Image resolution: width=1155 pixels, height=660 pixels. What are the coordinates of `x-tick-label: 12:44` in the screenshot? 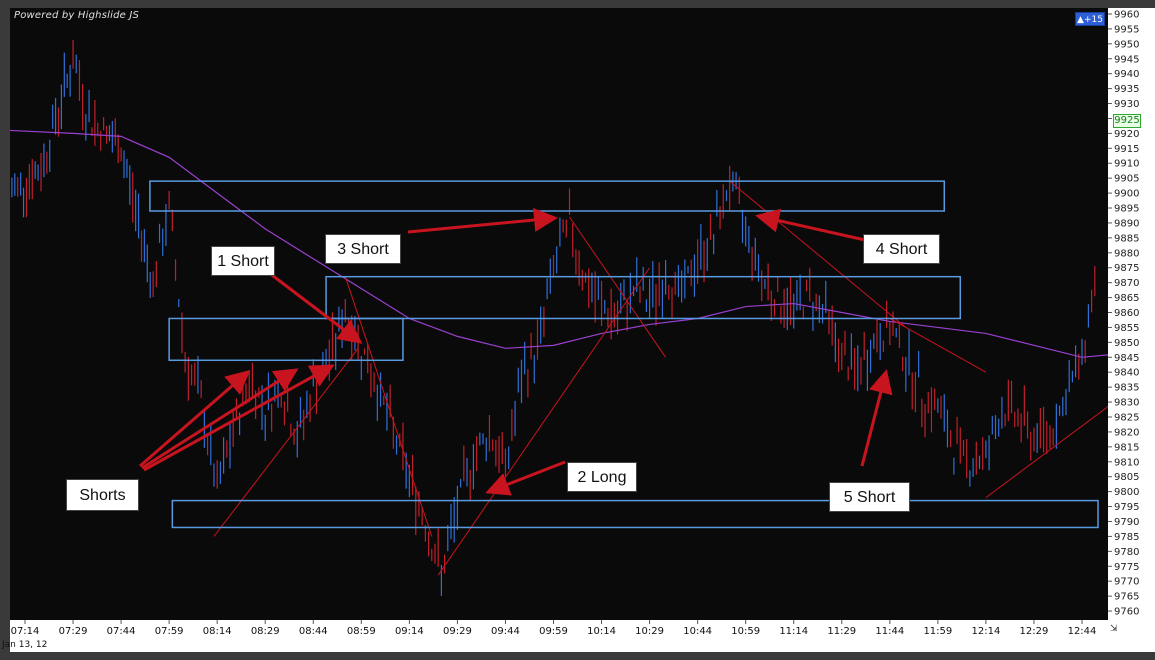 It's located at (1082, 631).